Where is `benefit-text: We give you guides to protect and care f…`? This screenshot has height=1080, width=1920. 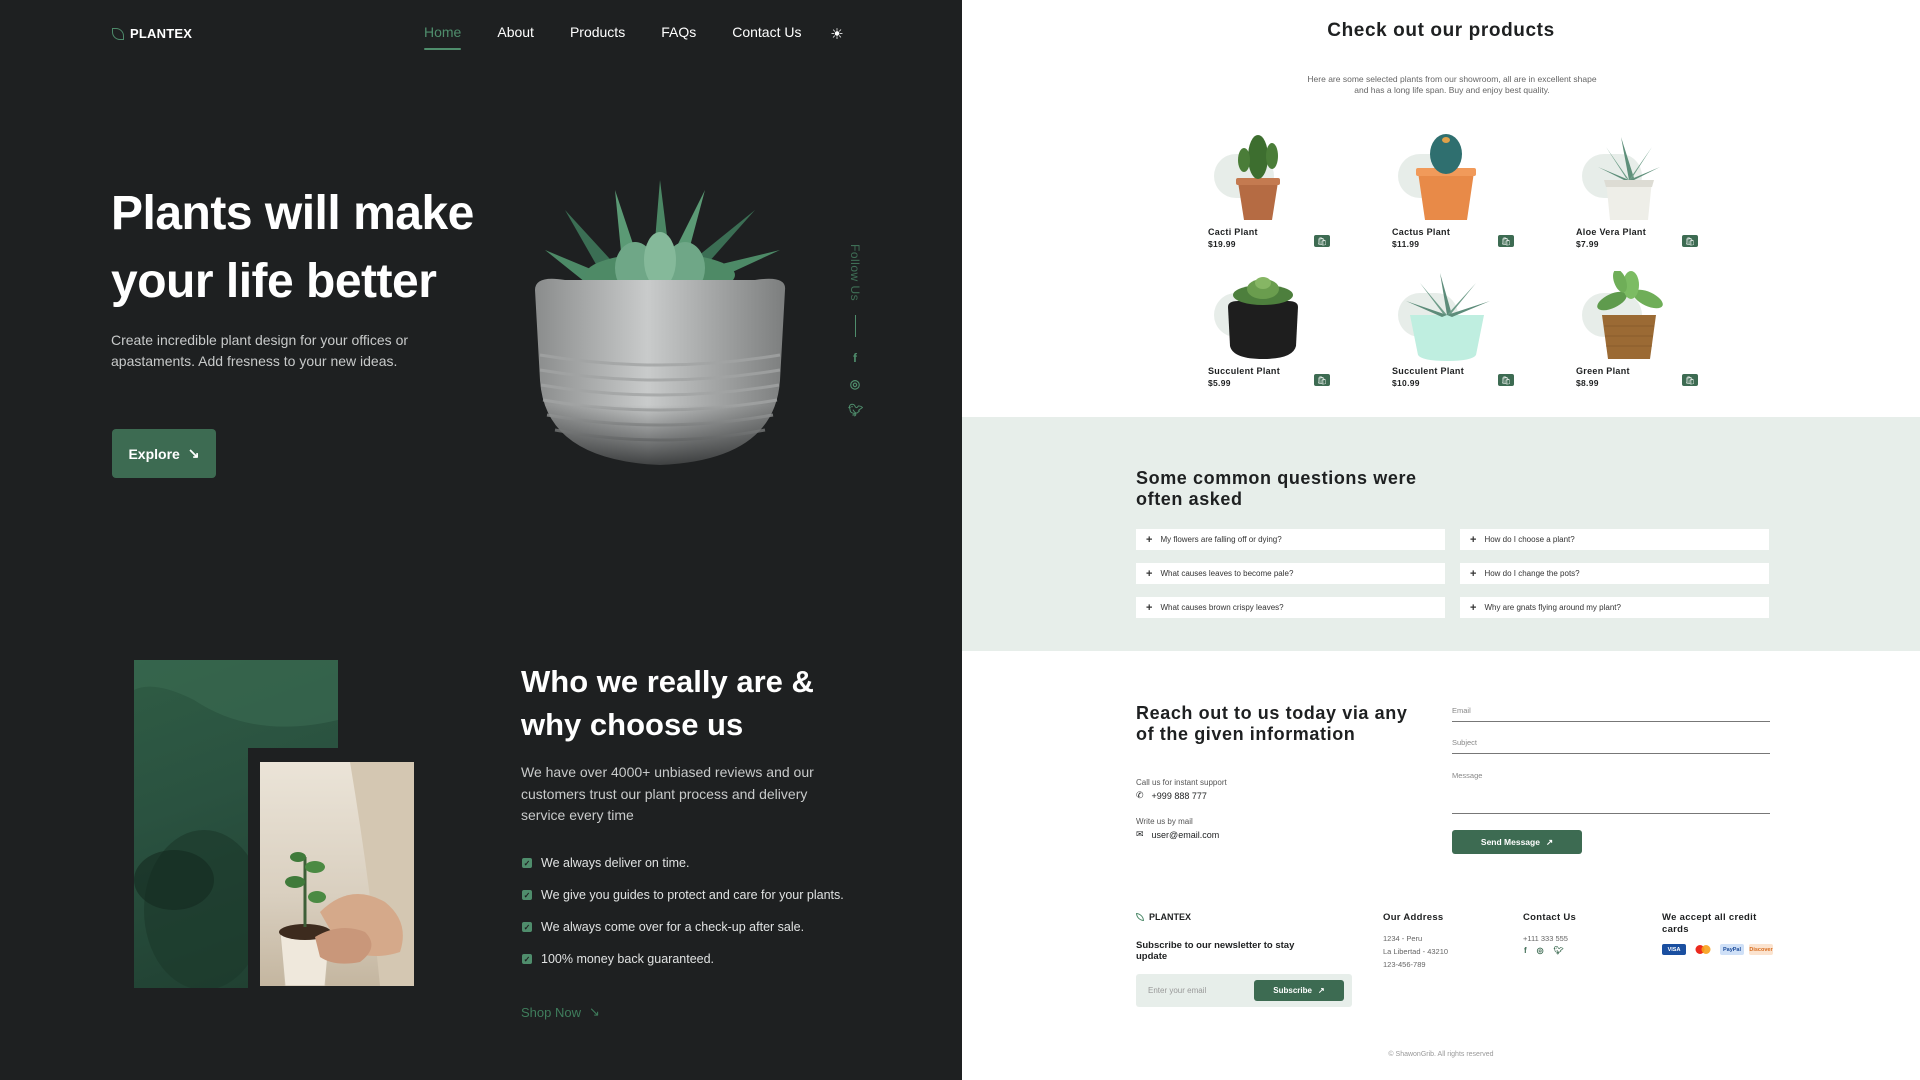 benefit-text: We give you guides to protect and care f… is located at coordinates (692, 895).